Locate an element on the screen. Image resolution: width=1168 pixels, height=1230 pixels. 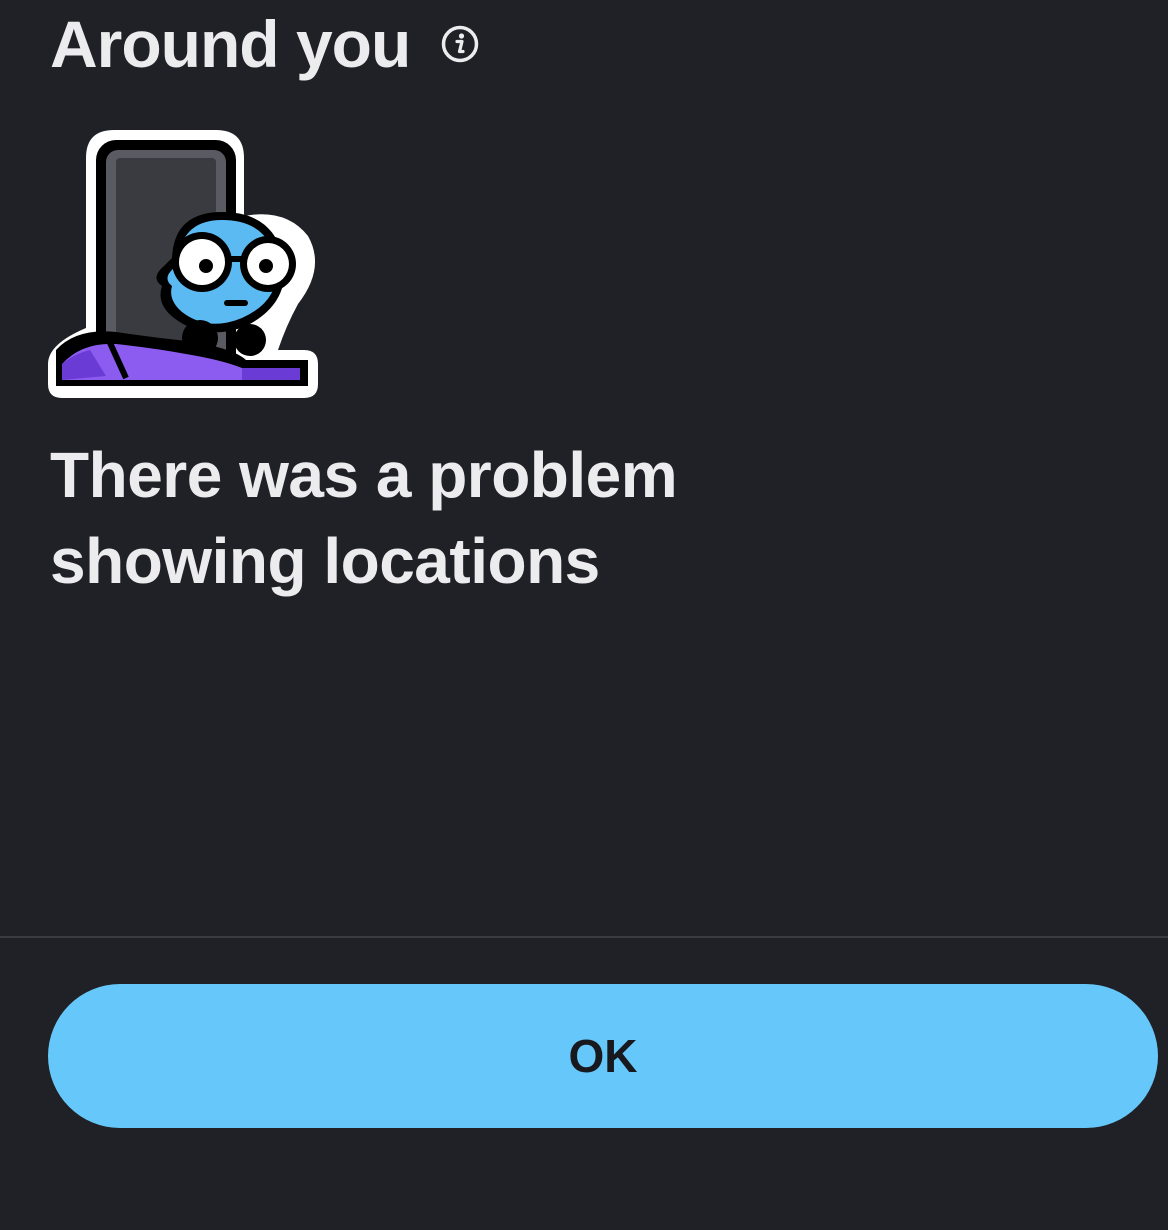
error-message-line-1: There was a problem is located at coordinates (364, 475).